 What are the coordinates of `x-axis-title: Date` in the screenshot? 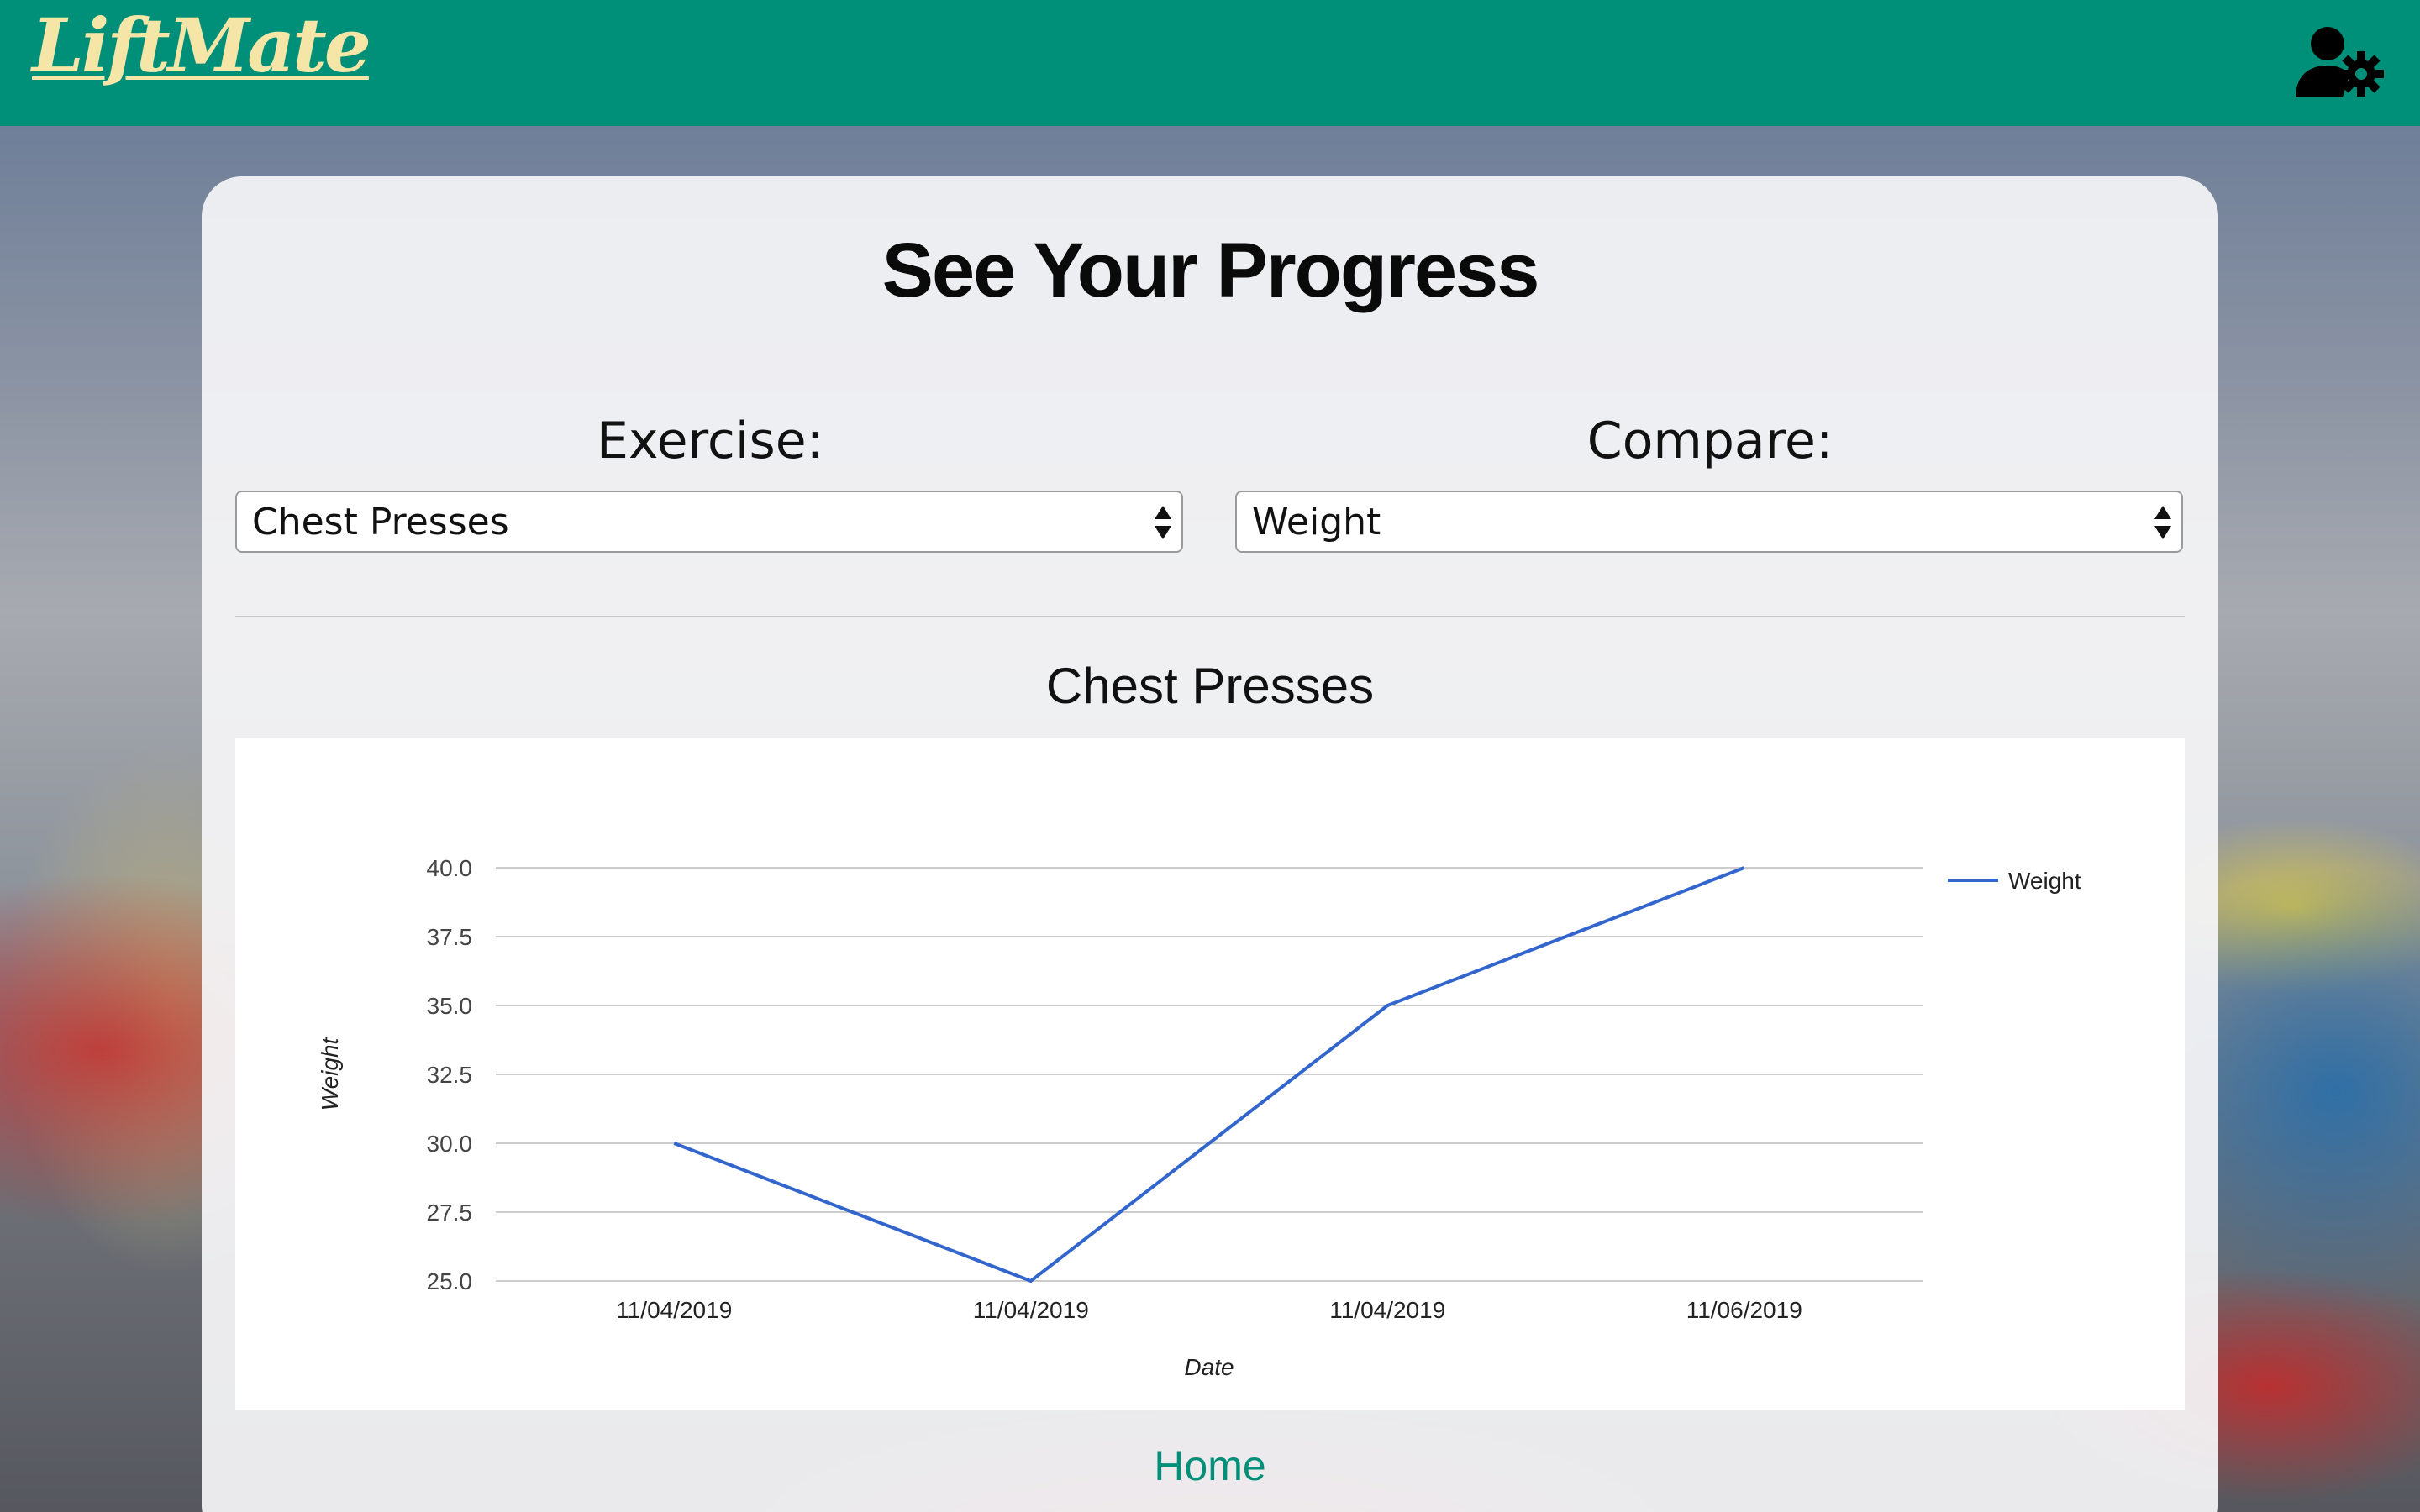 It's located at (1209, 1367).